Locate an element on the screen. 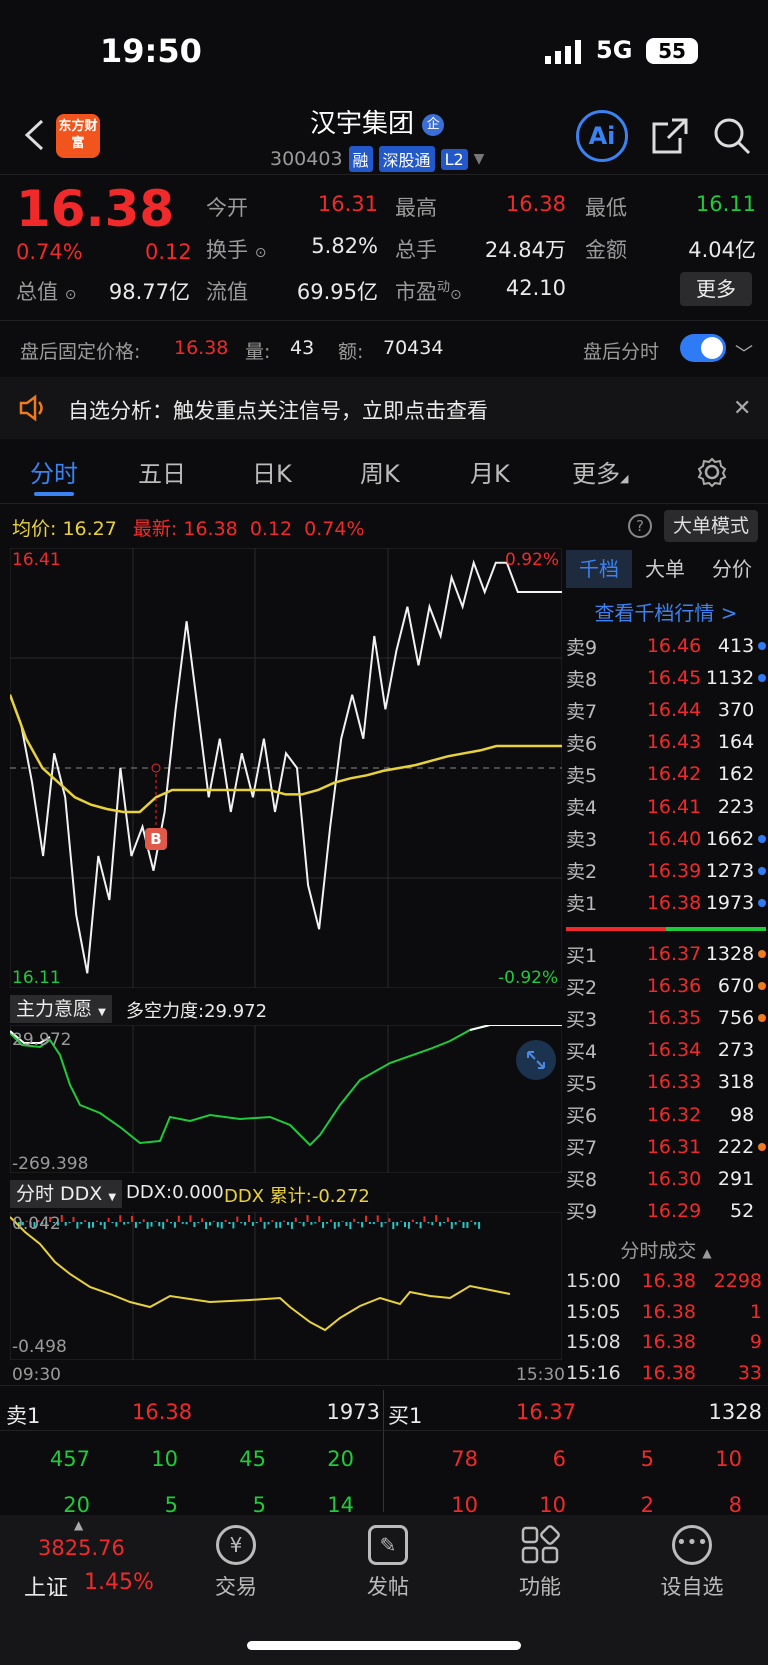 The height and width of the screenshot is (1665, 768). chevron-down-icon: ▼ is located at coordinates (479, 159).